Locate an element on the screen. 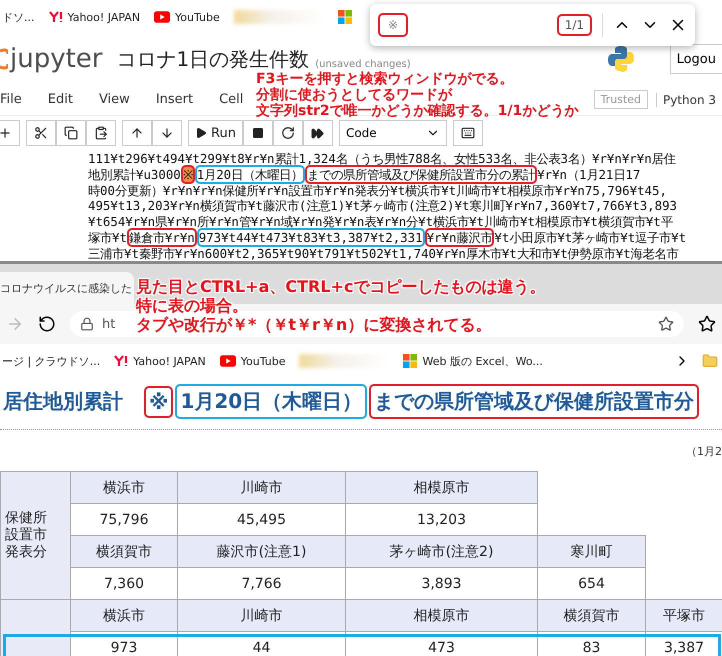  url-text: ht is located at coordinates (109, 324).